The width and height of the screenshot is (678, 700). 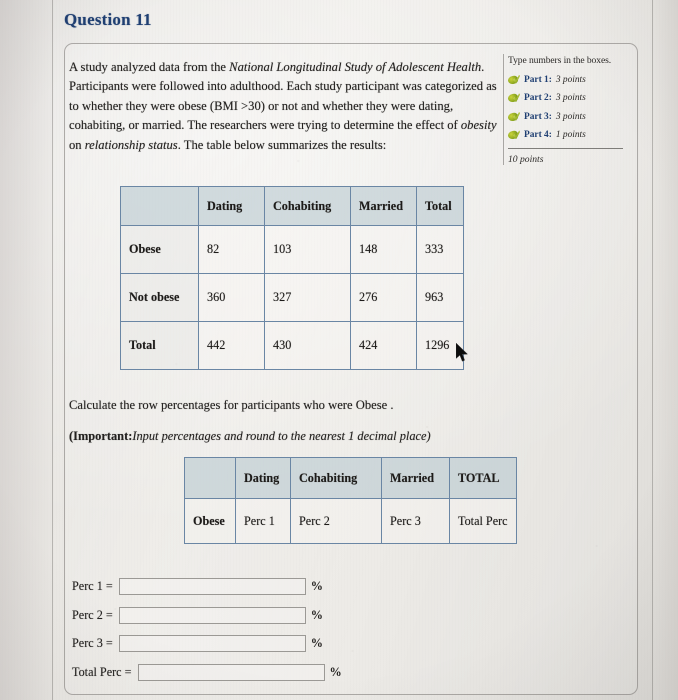 I want to click on rail-part-label: Part 1:, so click(x=538, y=79).